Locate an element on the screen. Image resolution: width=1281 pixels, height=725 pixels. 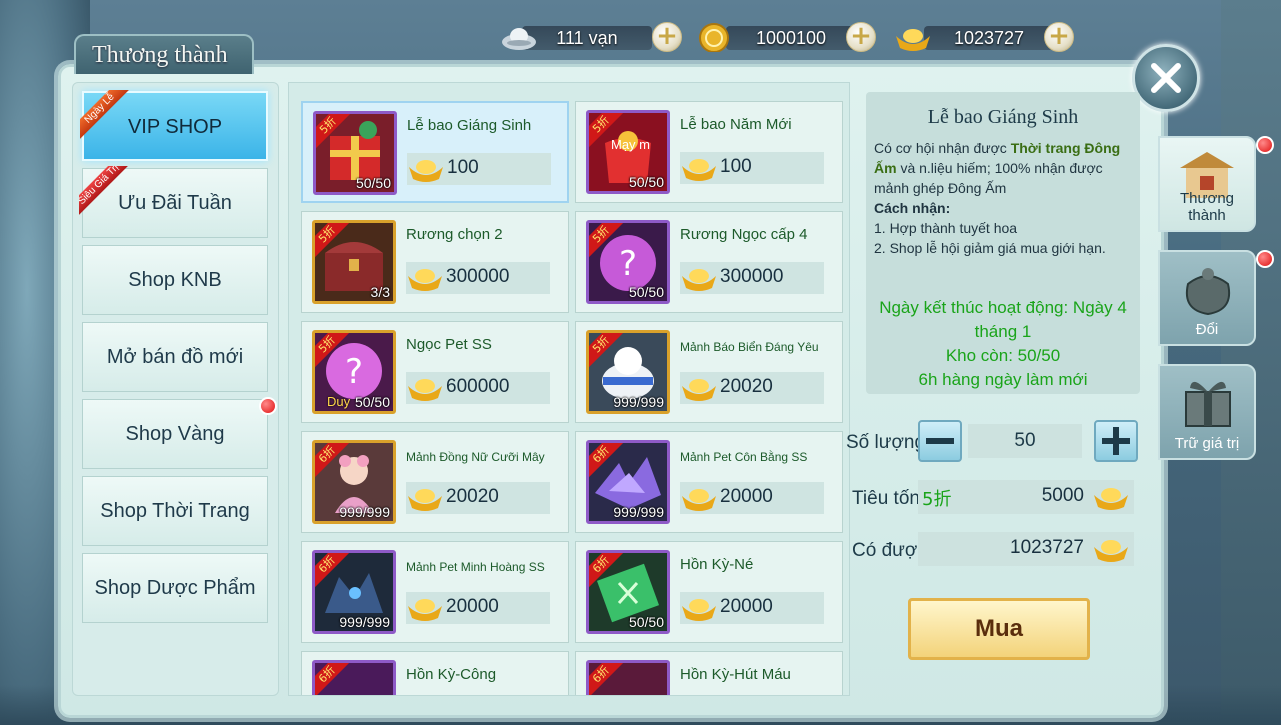
quantity-row: Số lượng 50 is located at coordinates (996, 442).